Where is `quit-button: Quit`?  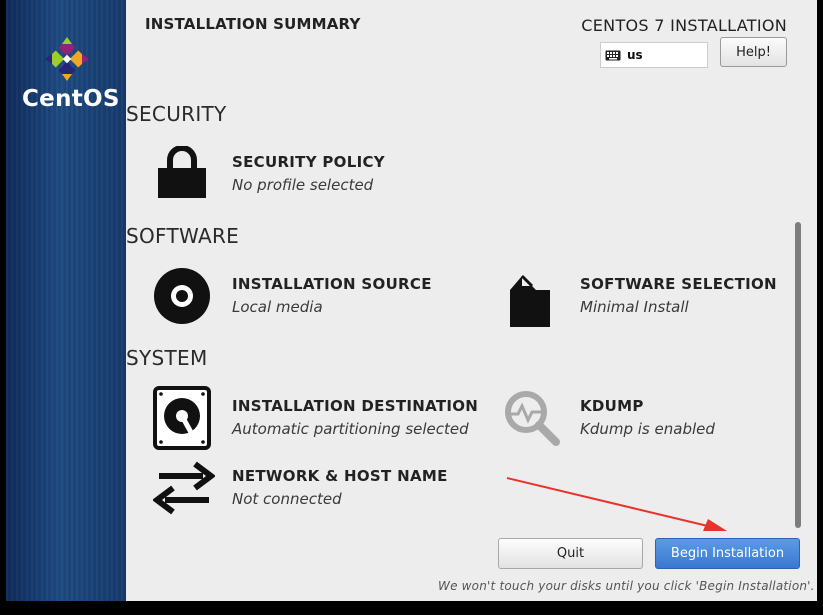 quit-button: Quit is located at coordinates (570, 553).